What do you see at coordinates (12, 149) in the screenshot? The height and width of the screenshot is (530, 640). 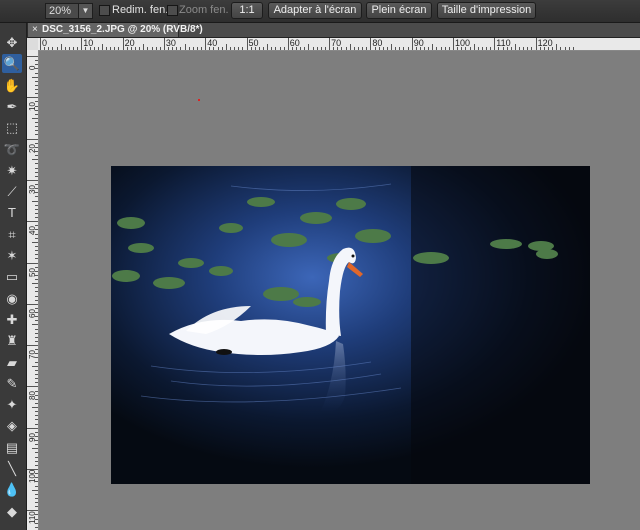 I see `lasso-tool-icon: ➰` at bounding box center [12, 149].